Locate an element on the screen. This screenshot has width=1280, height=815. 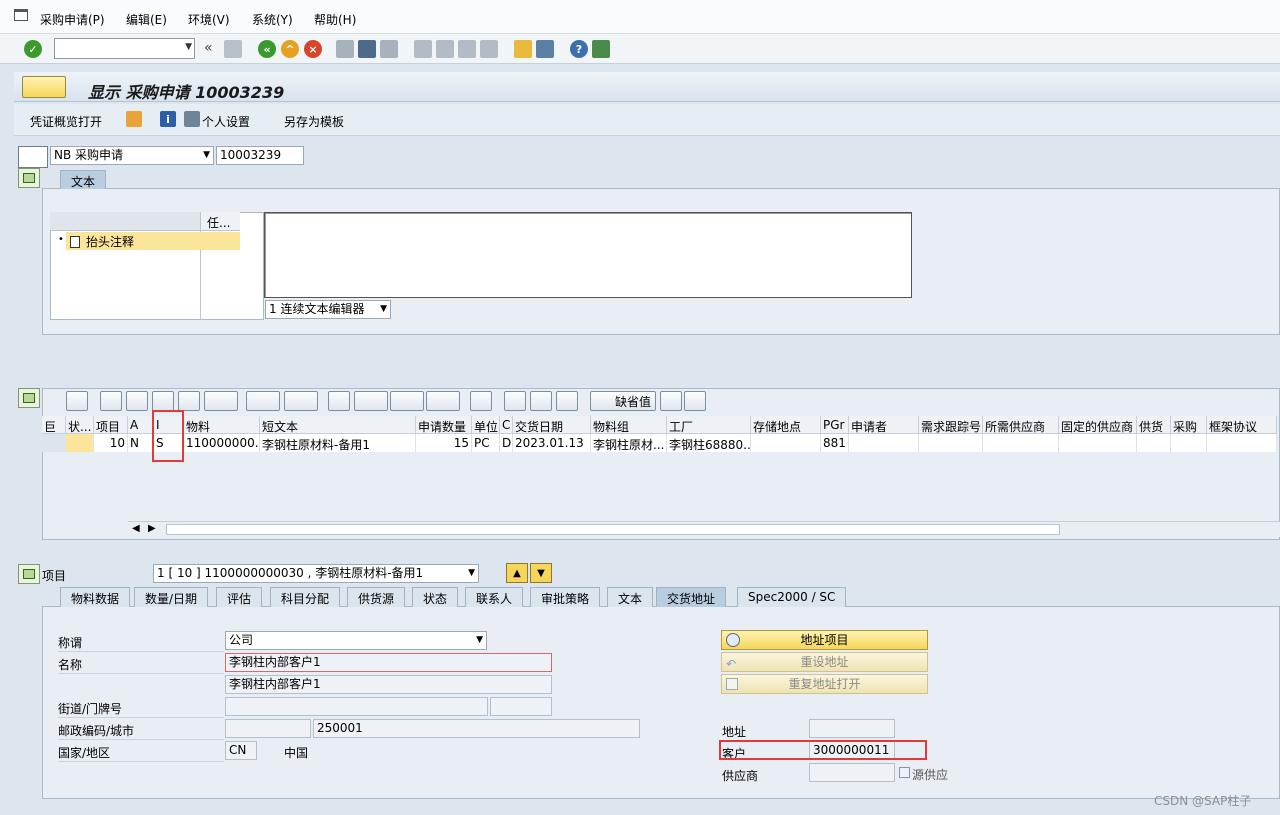
city-field: 250001 is located at coordinates (476, 728).